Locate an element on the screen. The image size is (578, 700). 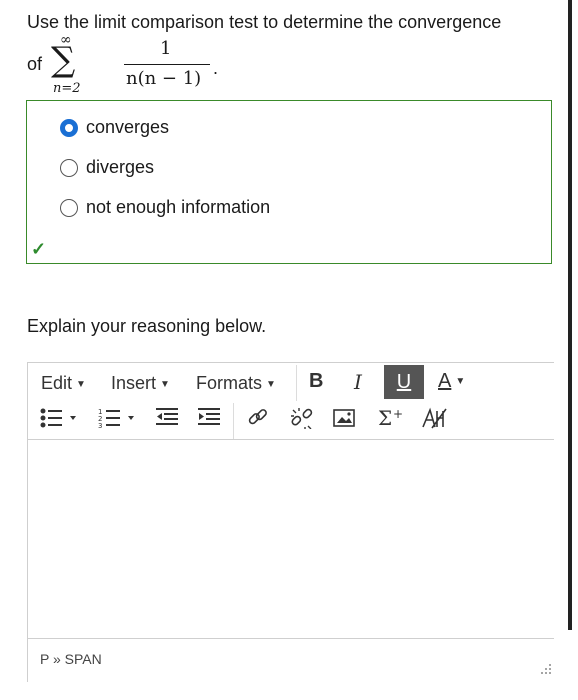
scrollbar-edge is located at coordinates (570, 315).